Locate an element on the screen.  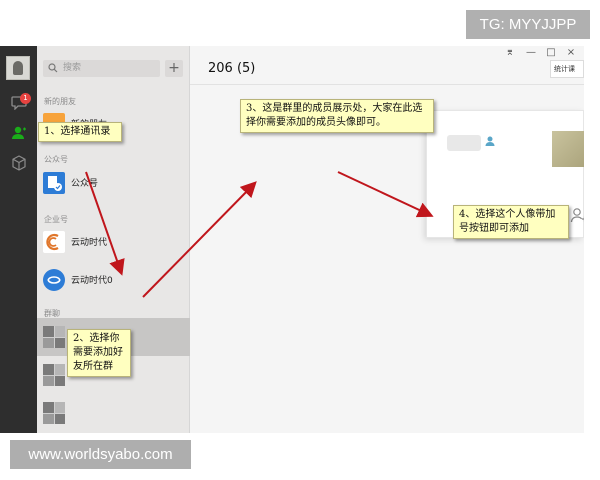
unread-badge: 1 is located at coordinates (25, 98).